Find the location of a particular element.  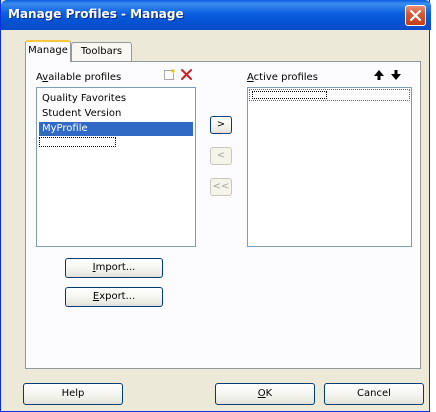

active-new-item-edit-box is located at coordinates (289, 95).